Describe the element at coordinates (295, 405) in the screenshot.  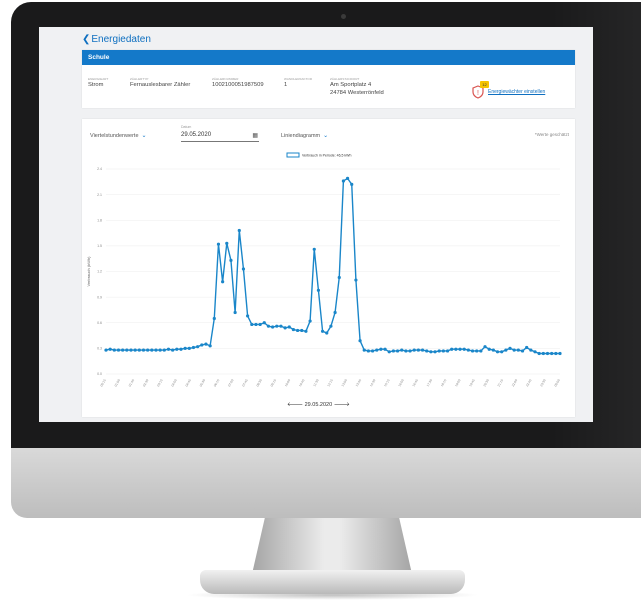
I see `arrow-left-icon: 🡐` at that location.